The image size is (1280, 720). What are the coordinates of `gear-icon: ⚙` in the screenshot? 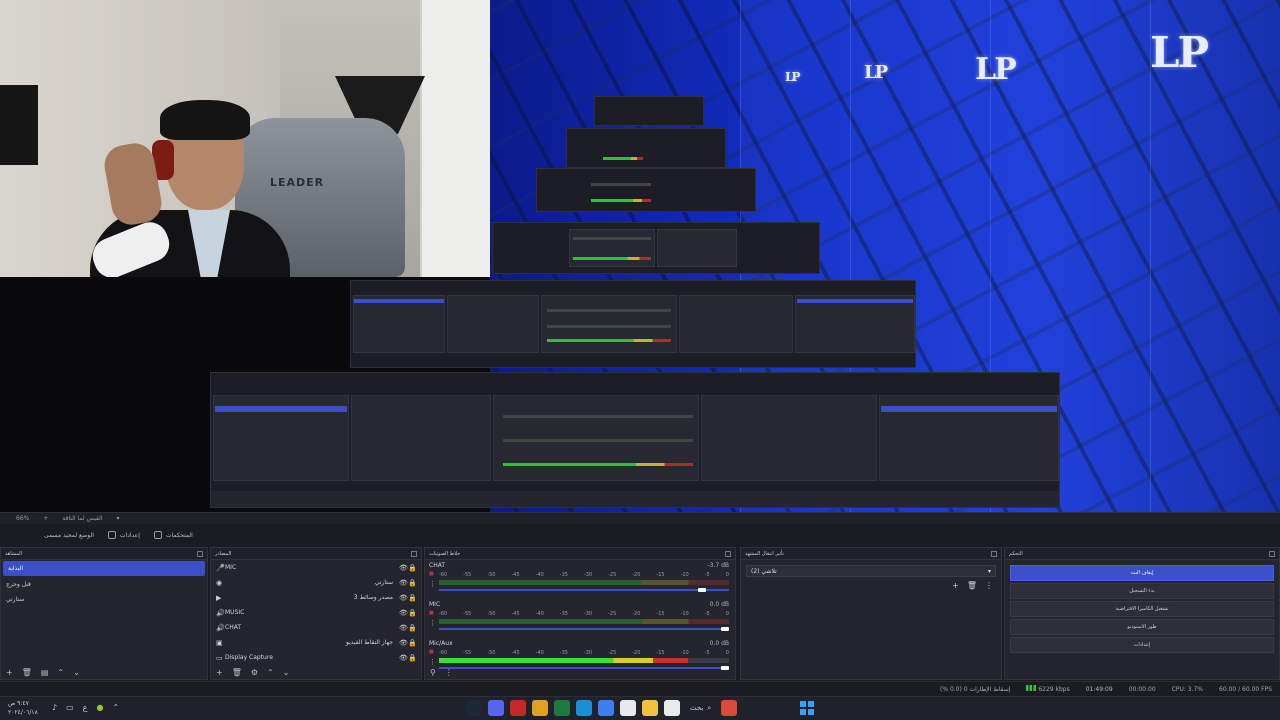 It's located at (254, 672).